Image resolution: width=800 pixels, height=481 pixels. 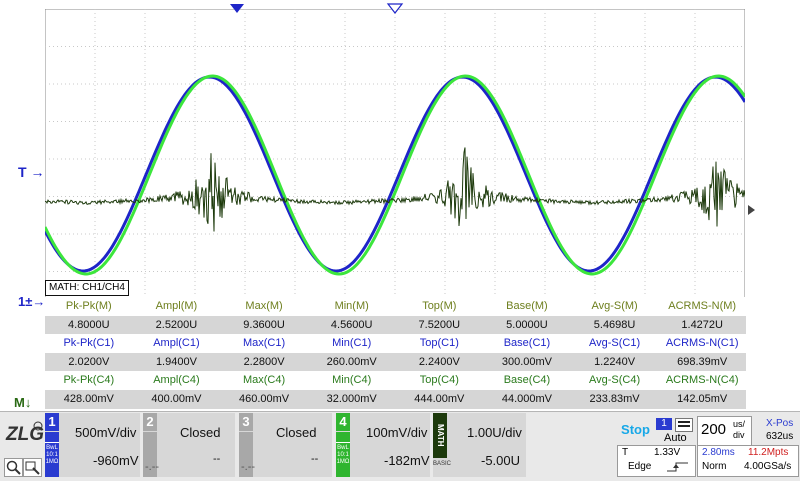 What do you see at coordinates (52, 462) in the screenshot?
I see `channel-1-impedance: 1MΩ` at bounding box center [52, 462].